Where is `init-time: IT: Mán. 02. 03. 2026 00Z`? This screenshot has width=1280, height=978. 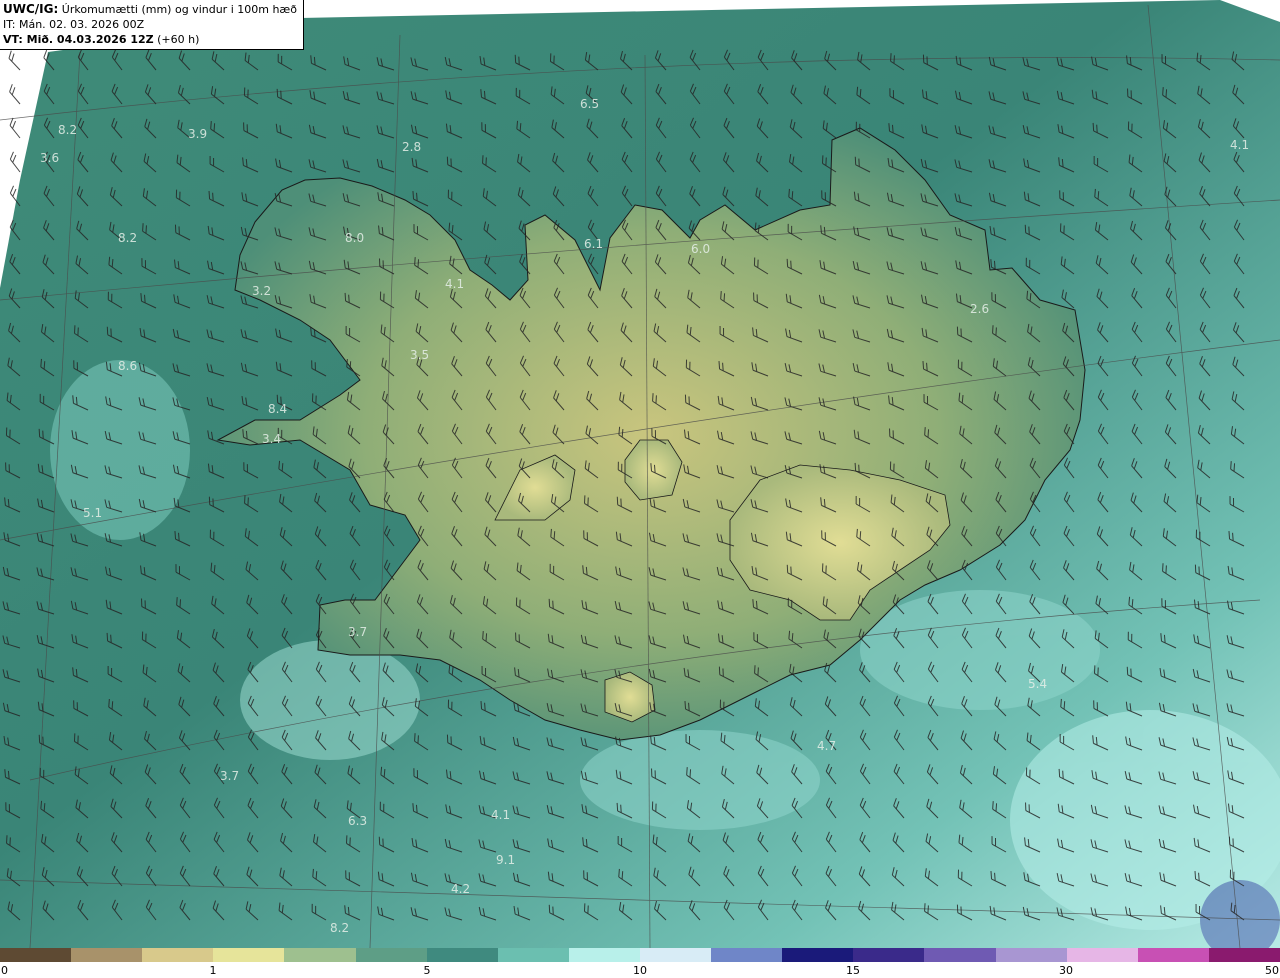
init-time: IT: Mán. 02. 03. 2026 00Z is located at coordinates (74, 24).